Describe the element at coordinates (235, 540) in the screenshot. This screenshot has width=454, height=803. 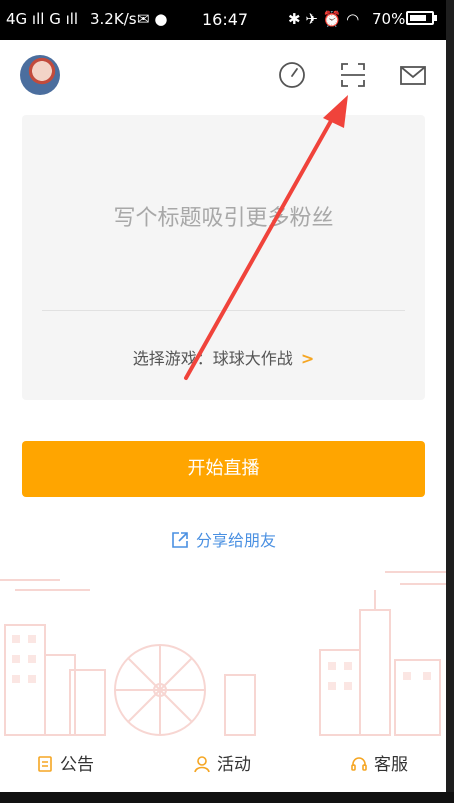
I see `share-label: 分享给朋友` at that location.